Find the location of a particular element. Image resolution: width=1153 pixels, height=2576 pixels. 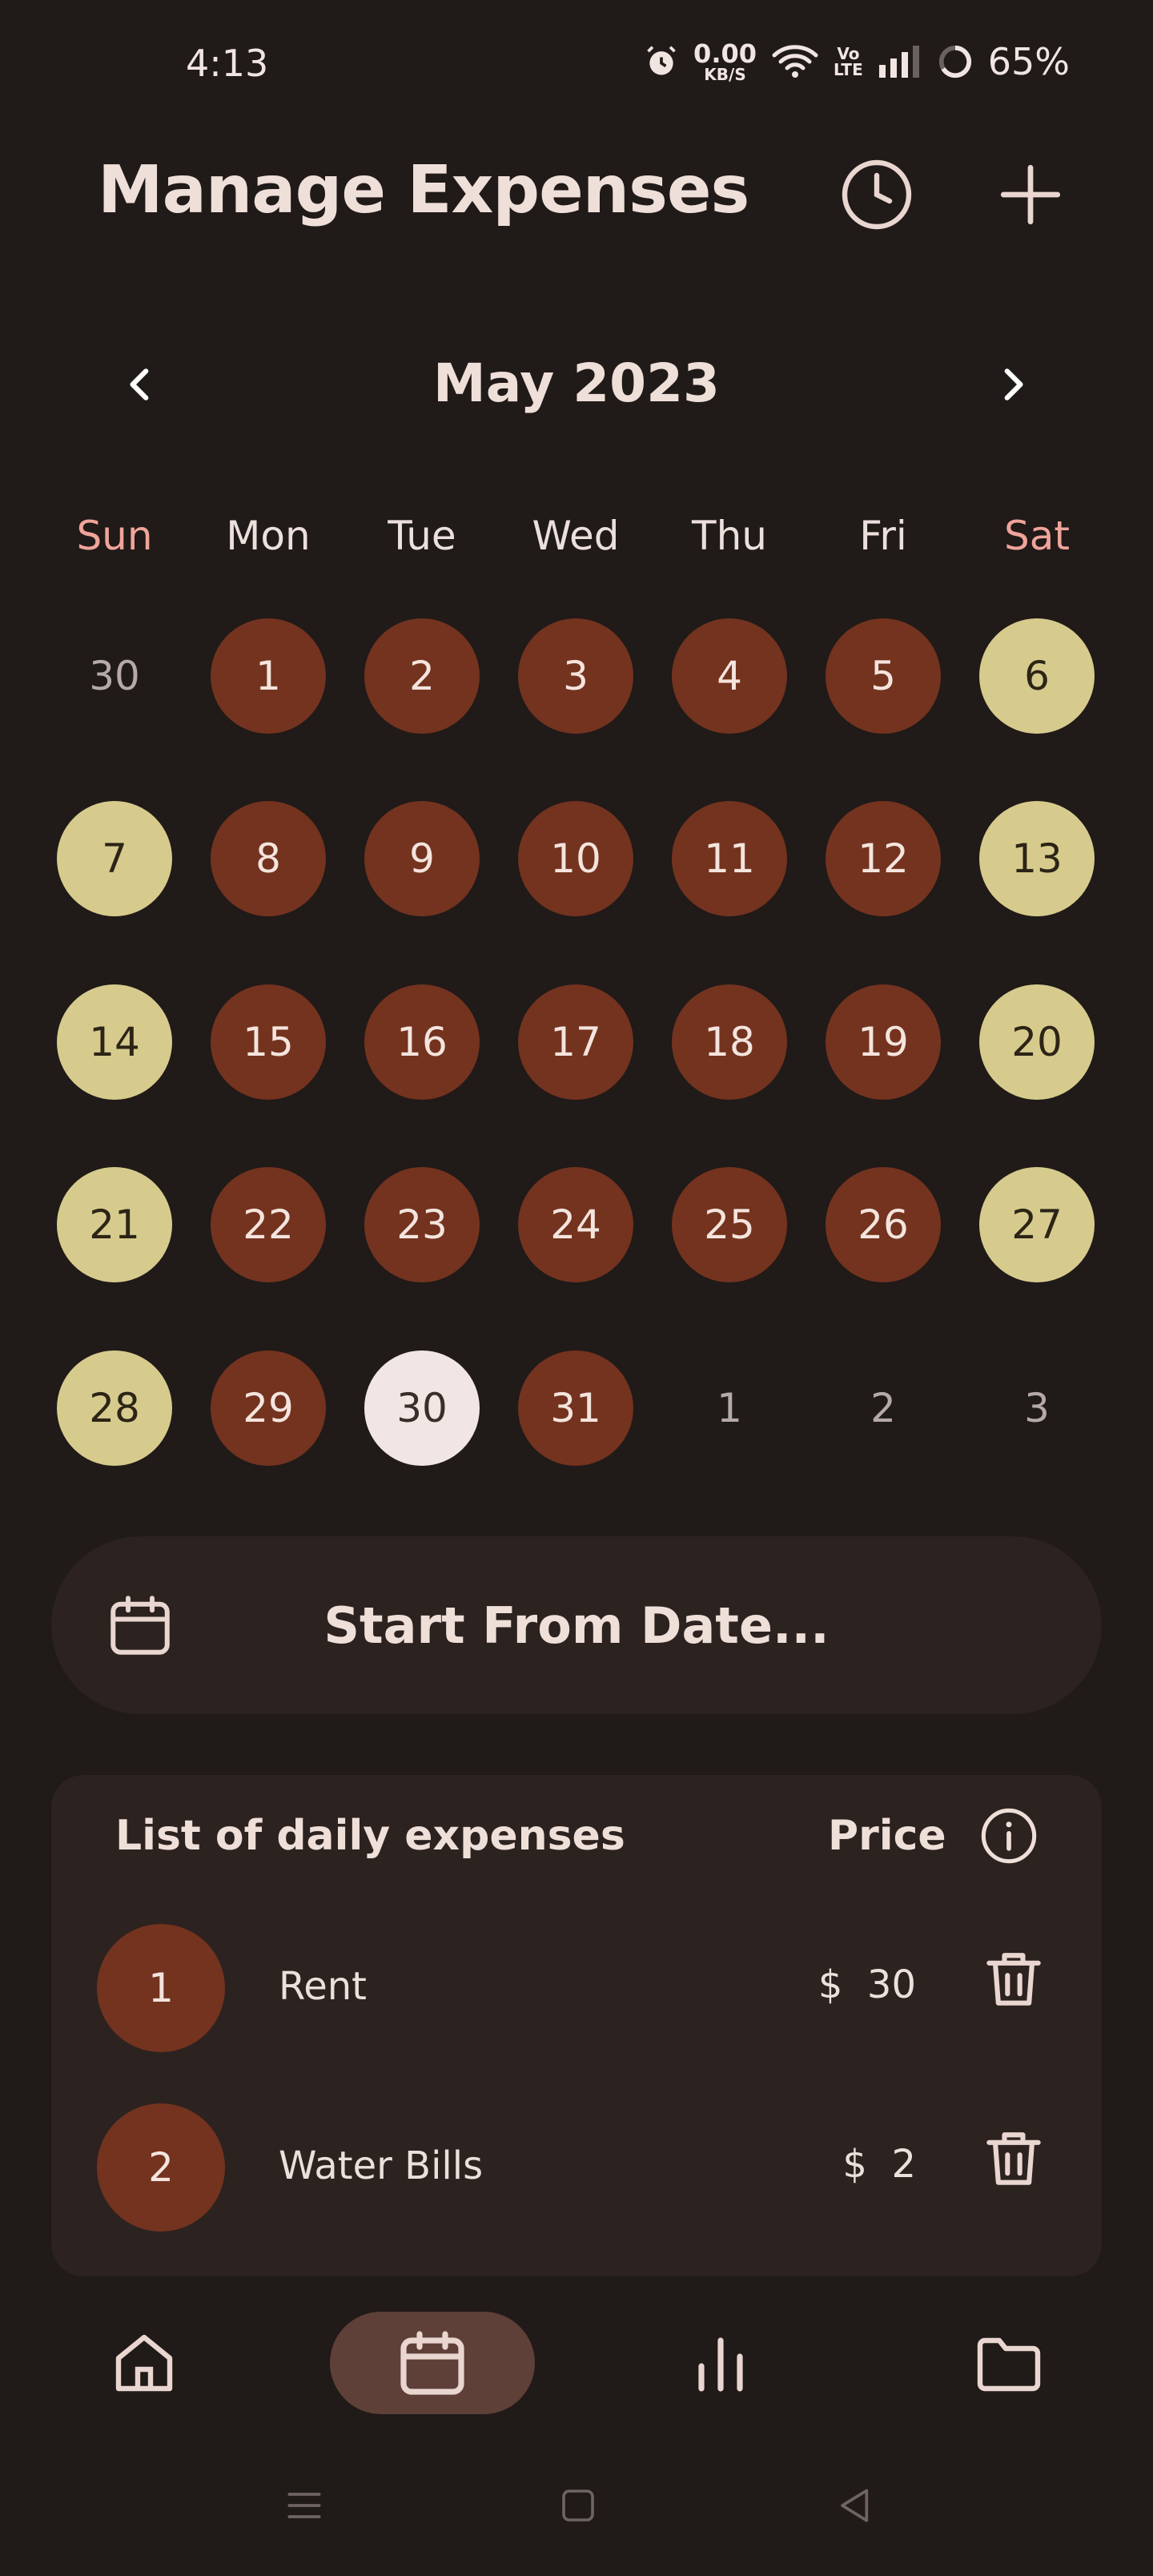

nav-home-button is located at coordinates (144, 2363).